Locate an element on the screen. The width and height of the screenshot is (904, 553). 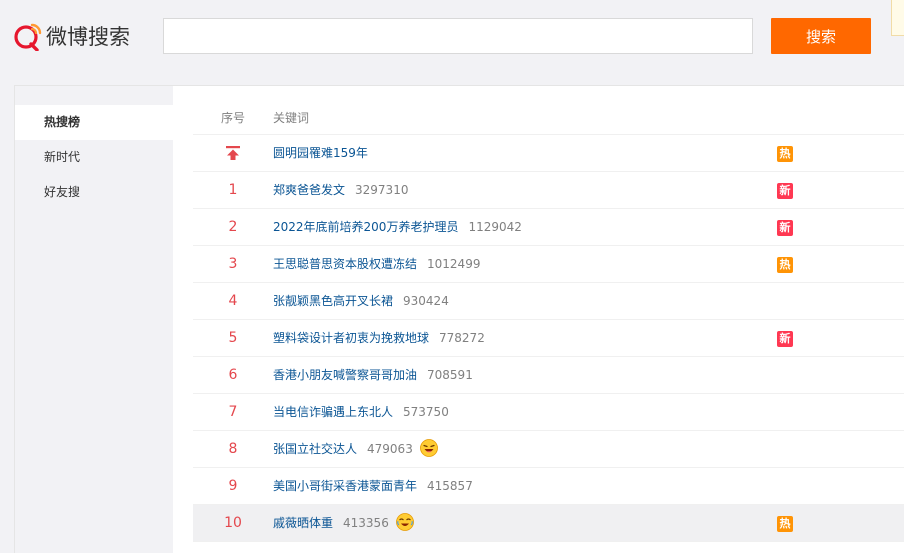
keyword-cell: 塑料袋设计者初衷为挽救地球 778272 is located at coordinates (379, 338).